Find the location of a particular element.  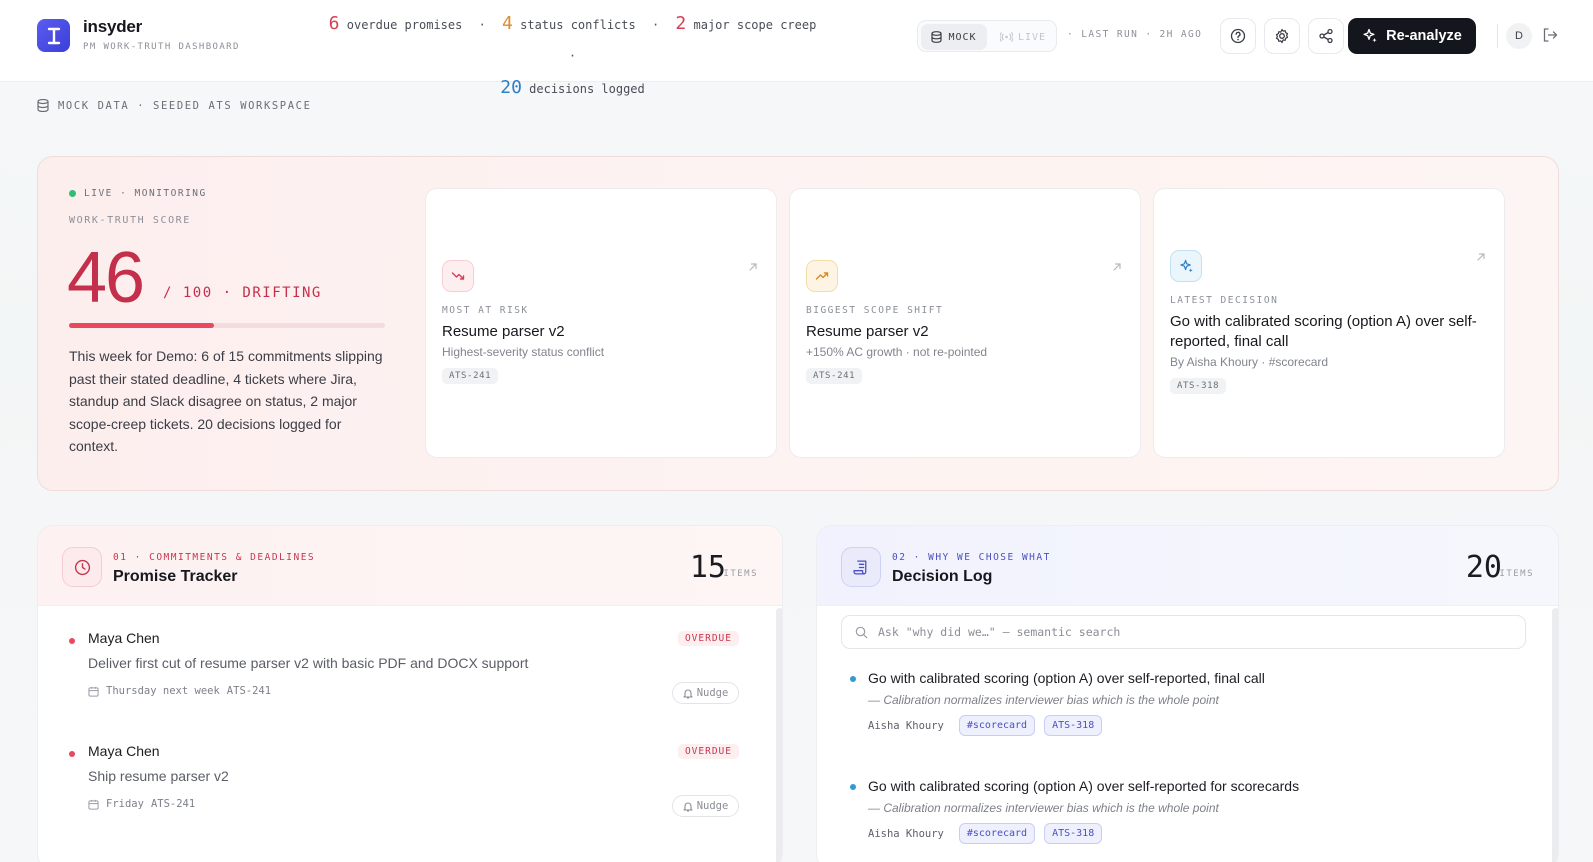

broadcast-icon is located at coordinates (1006, 37).